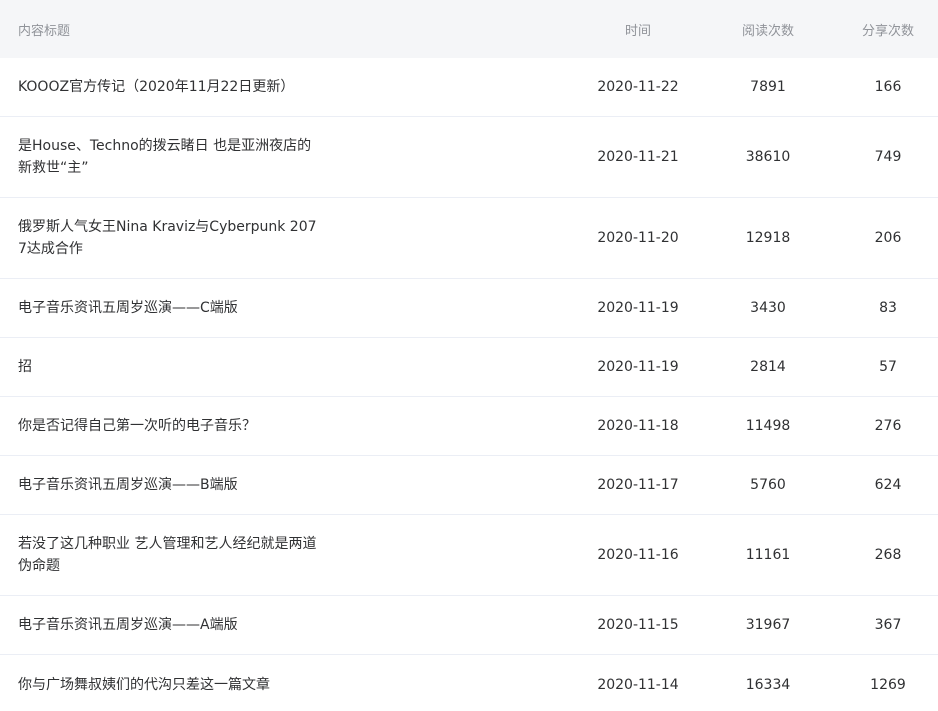 This screenshot has height=711, width=938. I want to click on row-reads: 3430, so click(768, 308).